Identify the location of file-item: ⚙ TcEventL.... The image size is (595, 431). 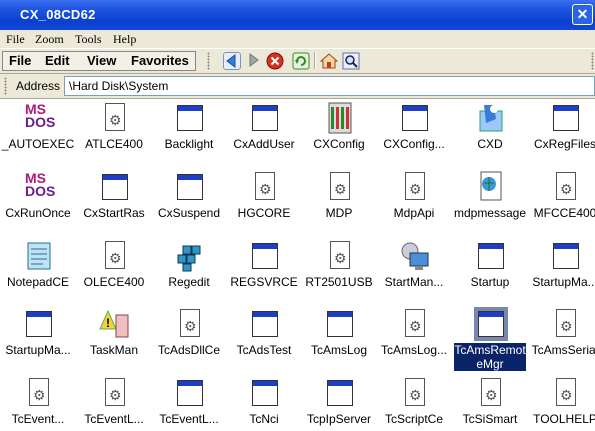
(114, 402).